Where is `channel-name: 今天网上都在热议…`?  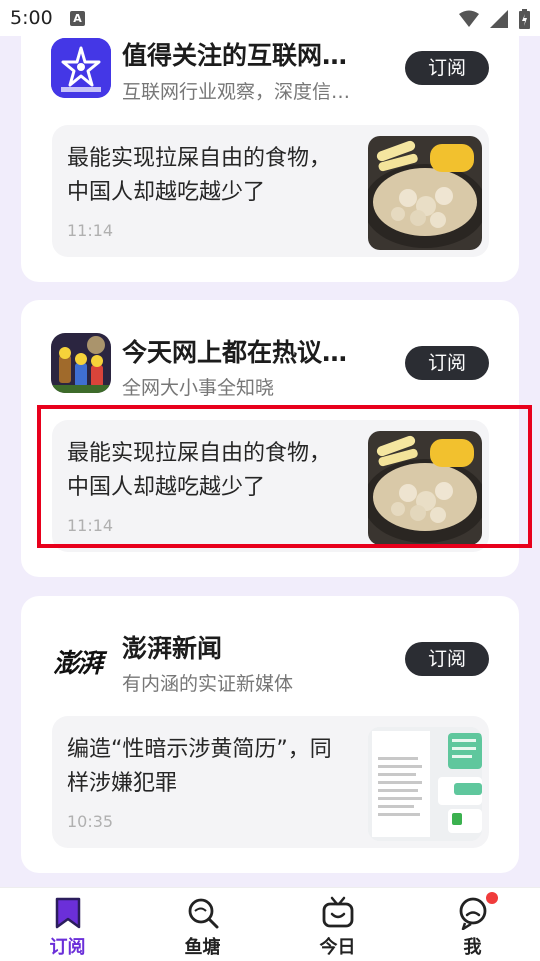
channel-name: 今天网上都在热议… is located at coordinates (252, 351).